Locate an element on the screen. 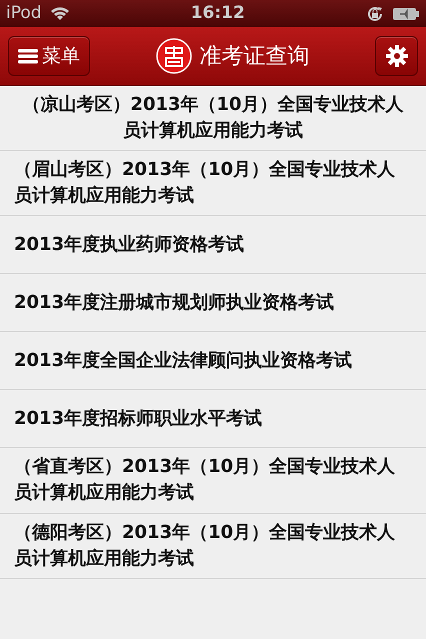 The image size is (426, 639). exam-list-item: （眉山考区）2013年（10月）全国专业技术人员计算机应用能力考试 is located at coordinates (213, 183).